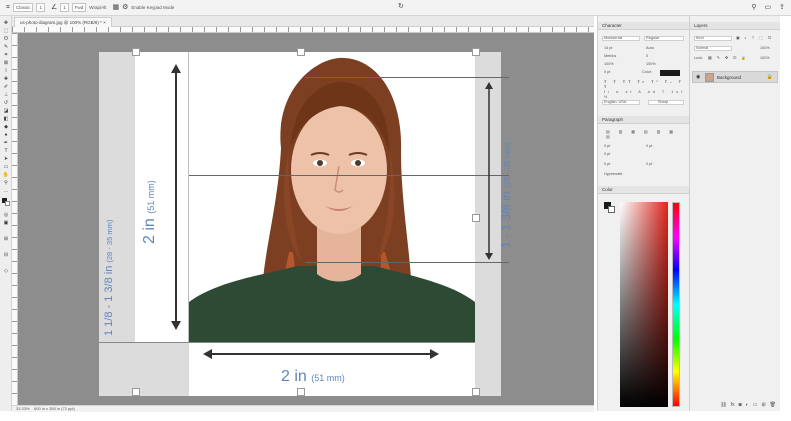 The image size is (791, 421). Describe the element at coordinates (723, 405) in the screenshot. I see `link-layers-icon: ⛓` at that location.